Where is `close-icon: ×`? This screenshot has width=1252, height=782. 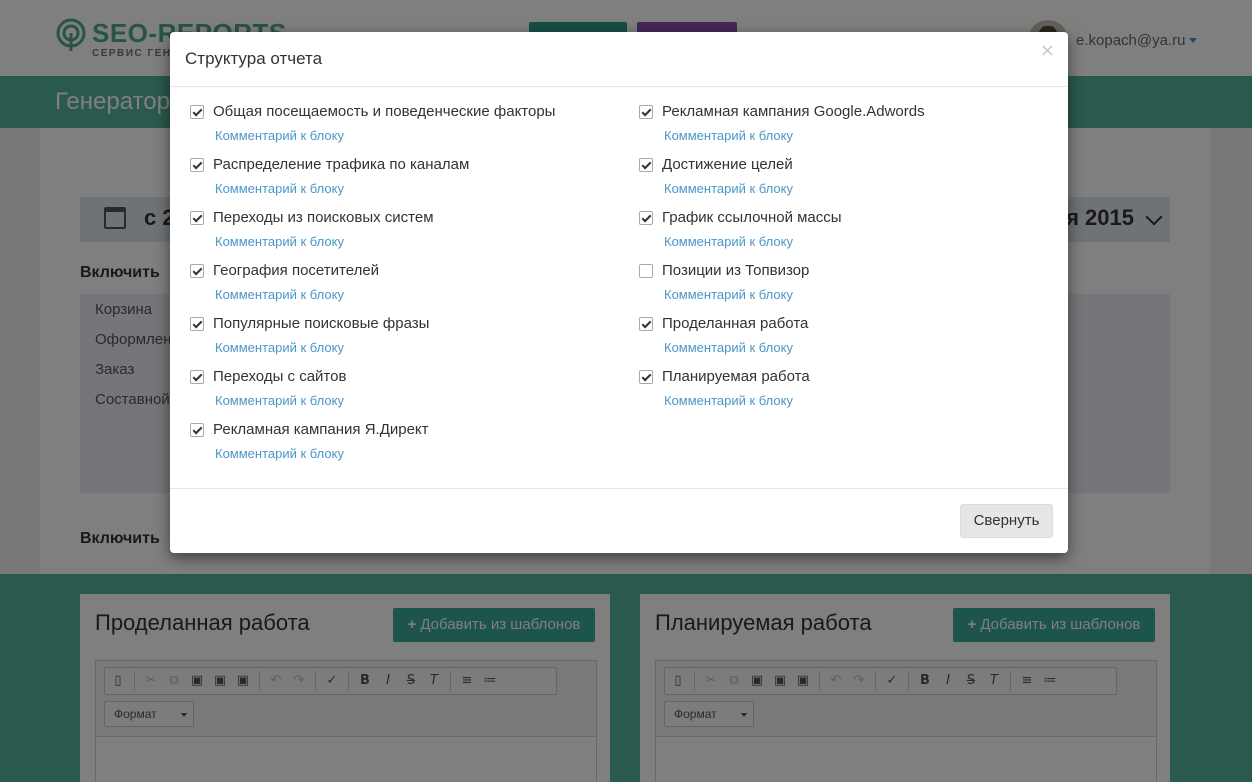 close-icon: × is located at coordinates (1047, 50).